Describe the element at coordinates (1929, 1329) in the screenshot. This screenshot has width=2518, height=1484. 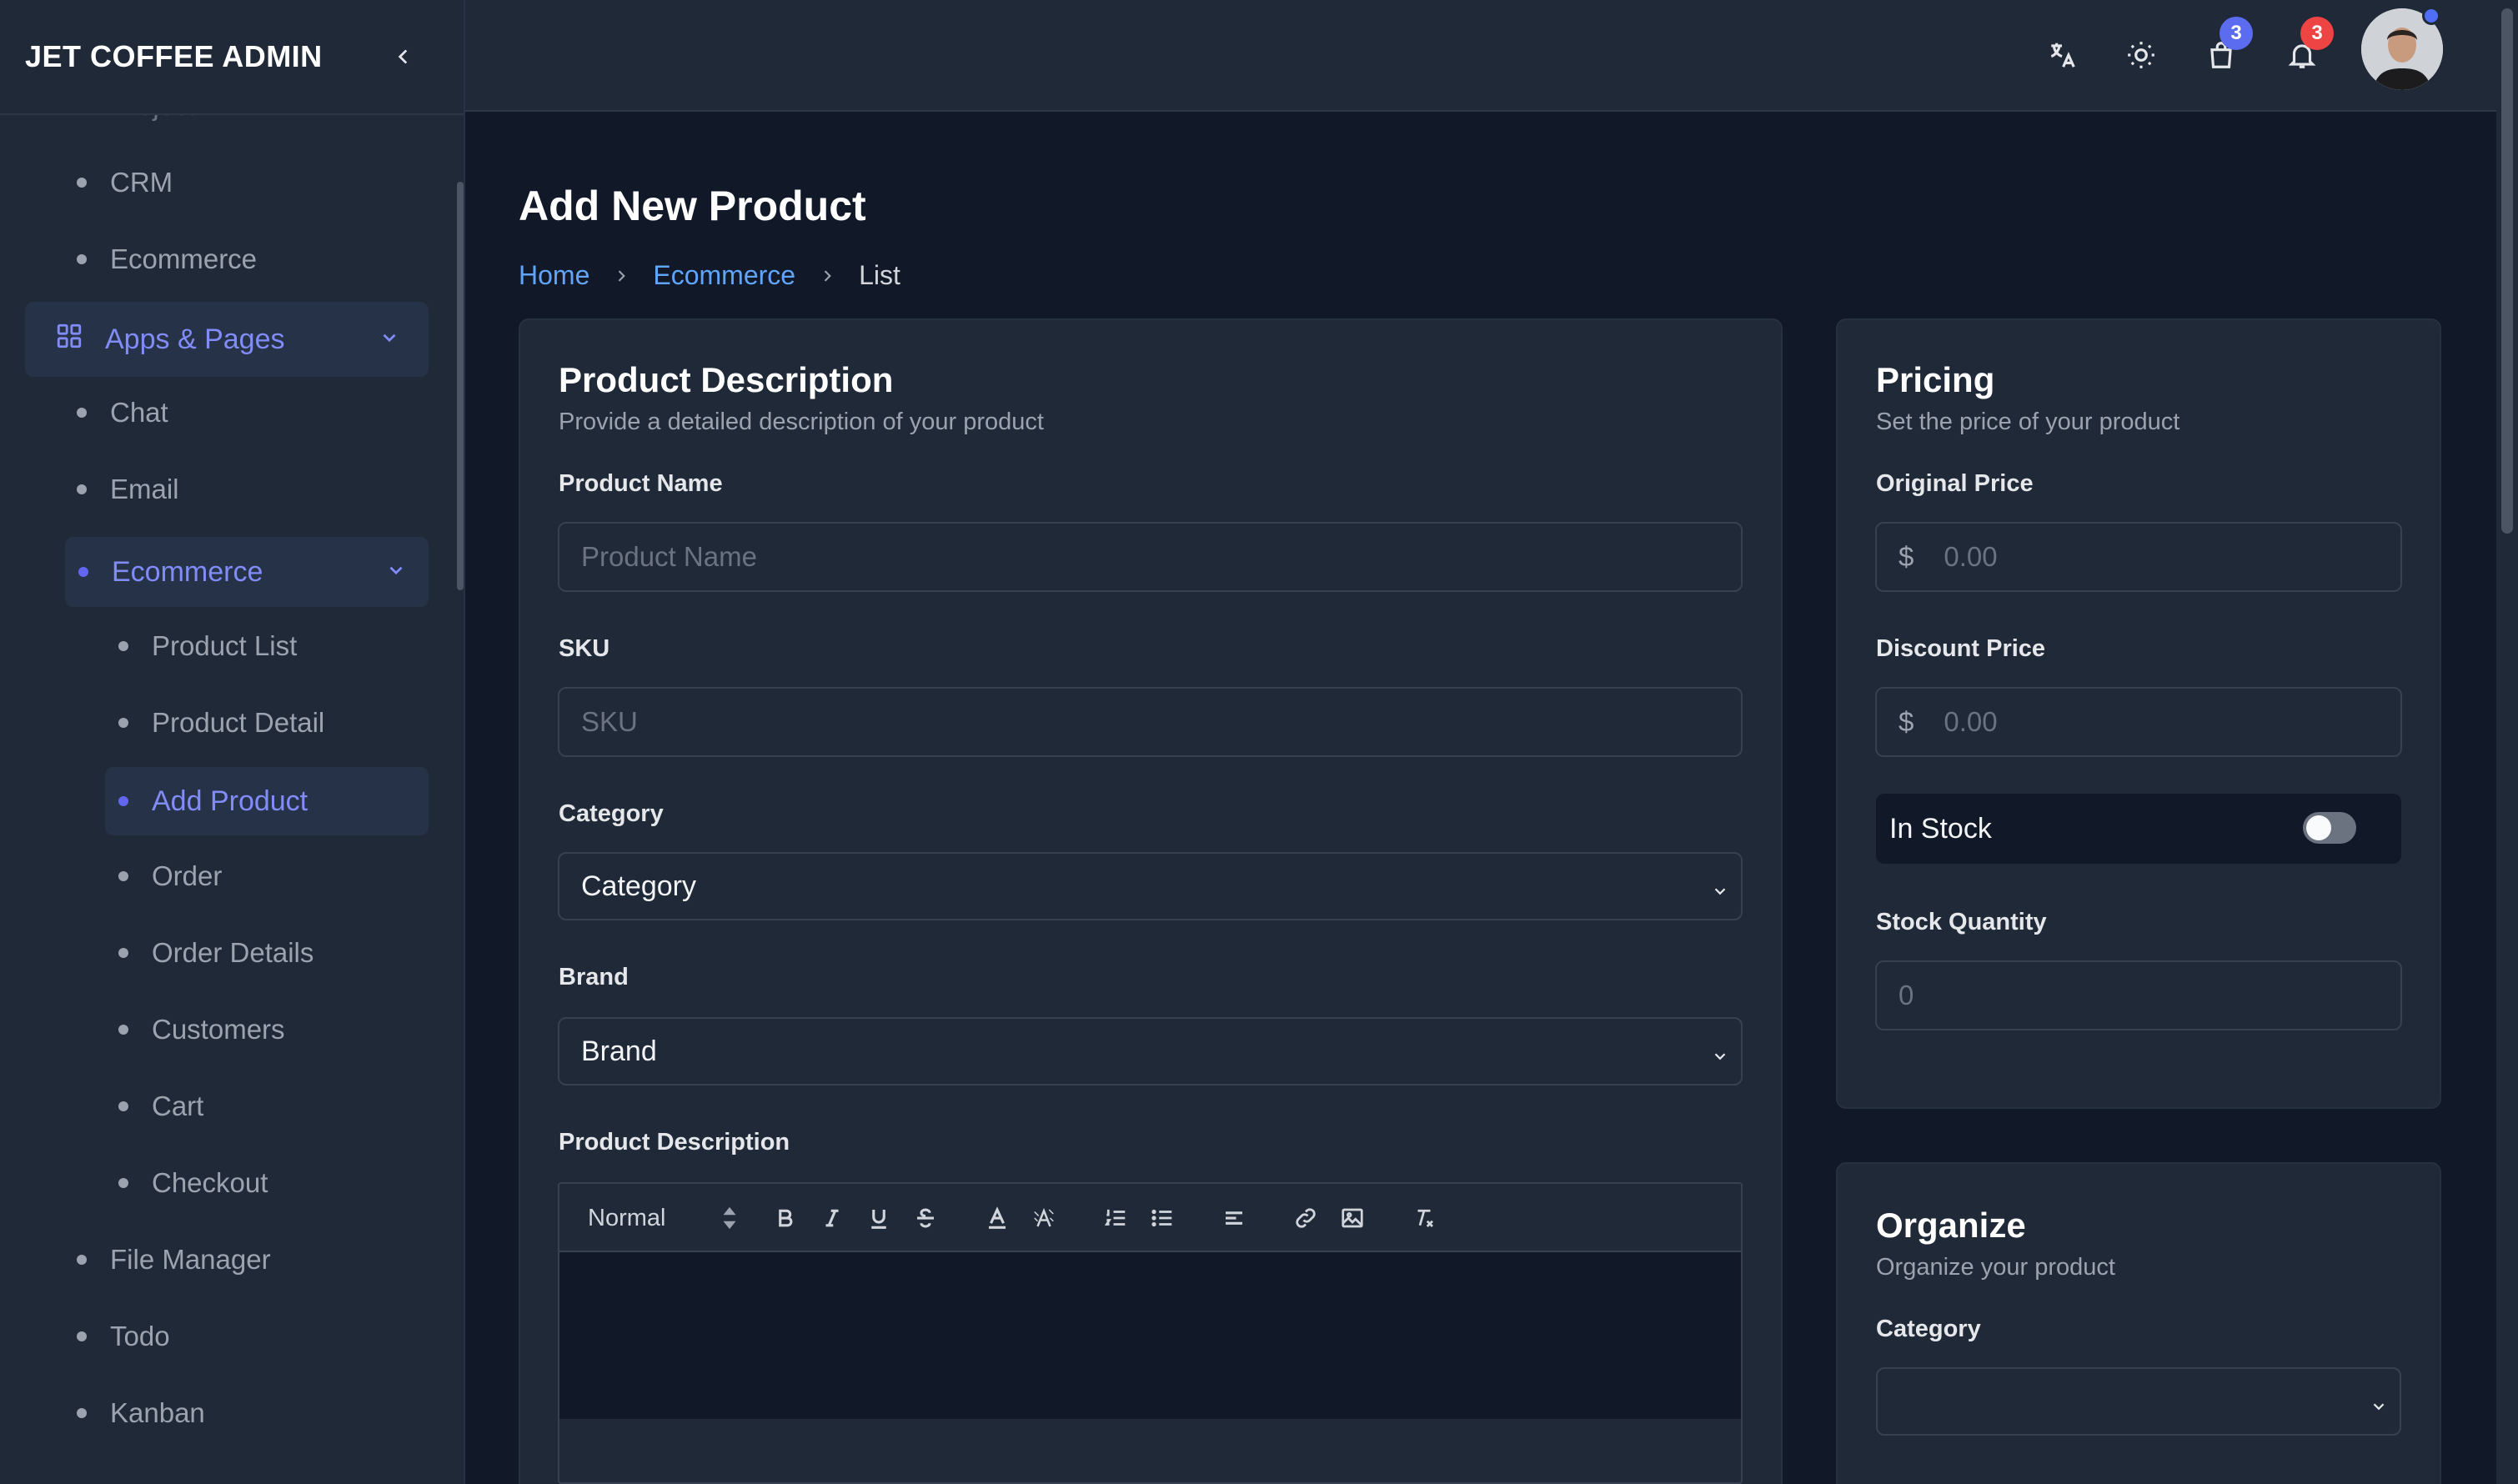
I see `organize-category-label: Category` at that location.